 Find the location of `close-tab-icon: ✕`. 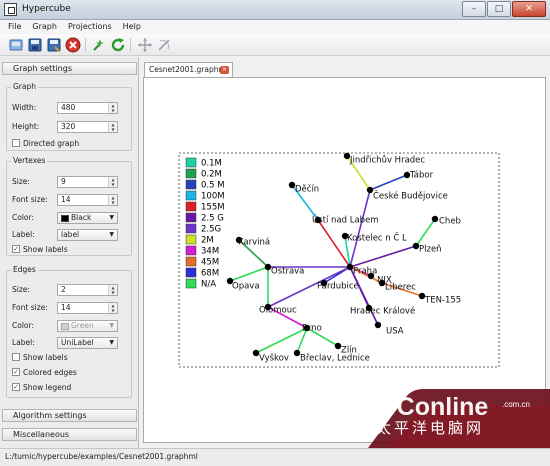

close-tab-icon: ✕ is located at coordinates (224, 70).